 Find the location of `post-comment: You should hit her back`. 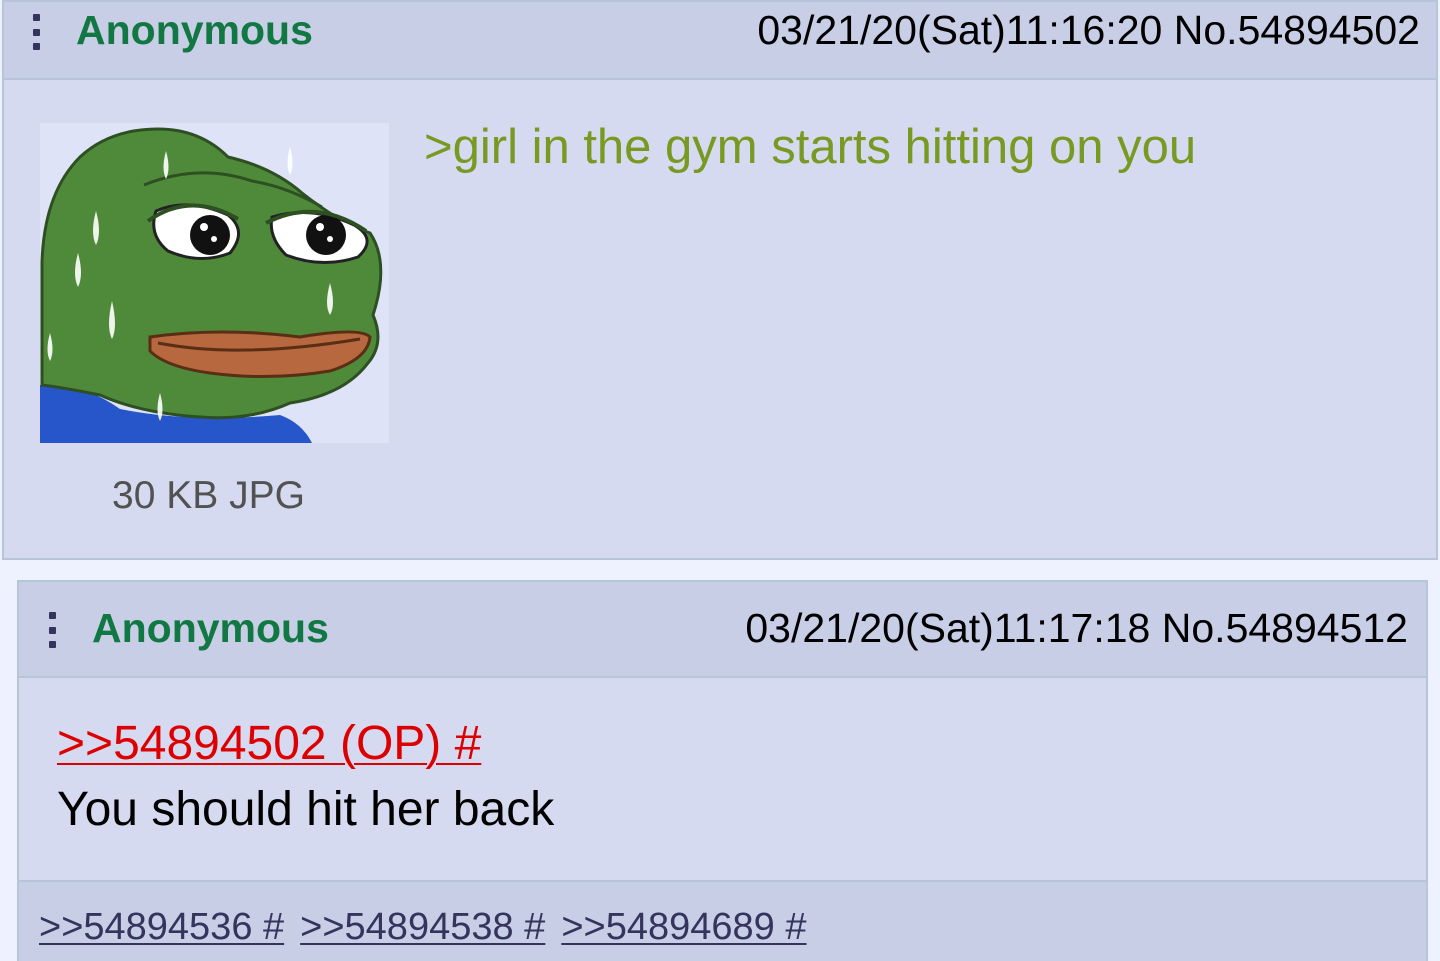

post-comment: You should hit her back is located at coordinates (306, 809).